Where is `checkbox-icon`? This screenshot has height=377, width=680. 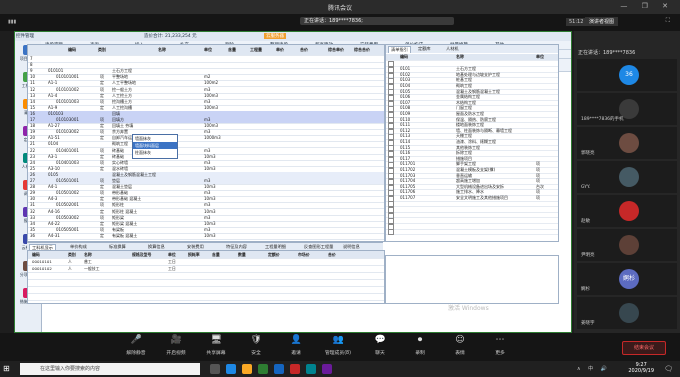 checkbox-icon is located at coordinates (391, 232).